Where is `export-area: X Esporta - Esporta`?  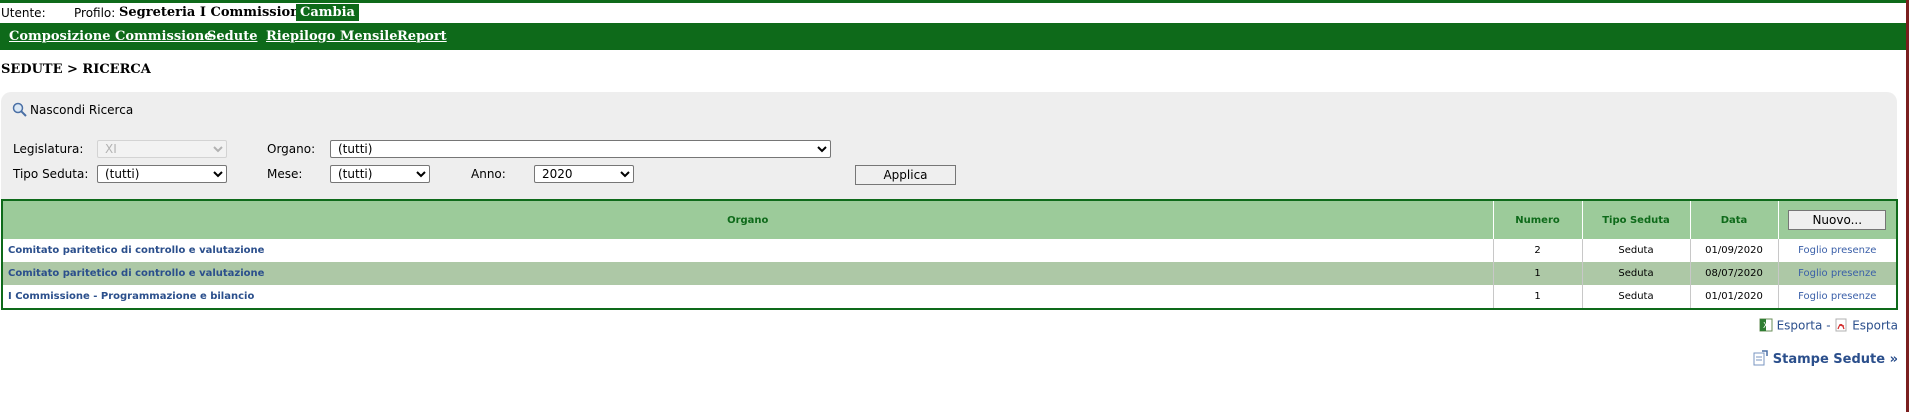
export-area: X Esporta - Esporta is located at coordinates (1828, 325).